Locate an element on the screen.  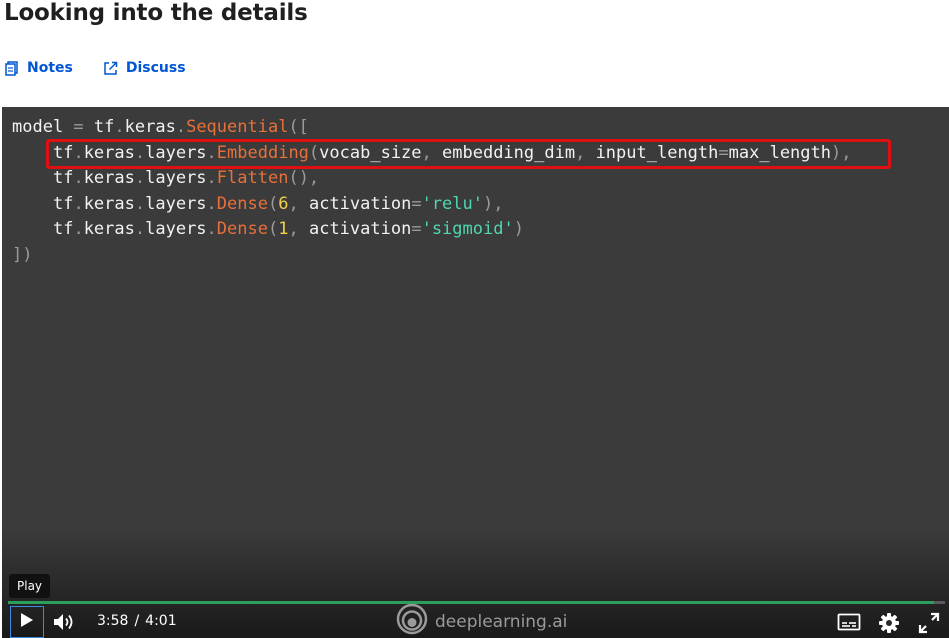
play-icon is located at coordinates (27, 622).